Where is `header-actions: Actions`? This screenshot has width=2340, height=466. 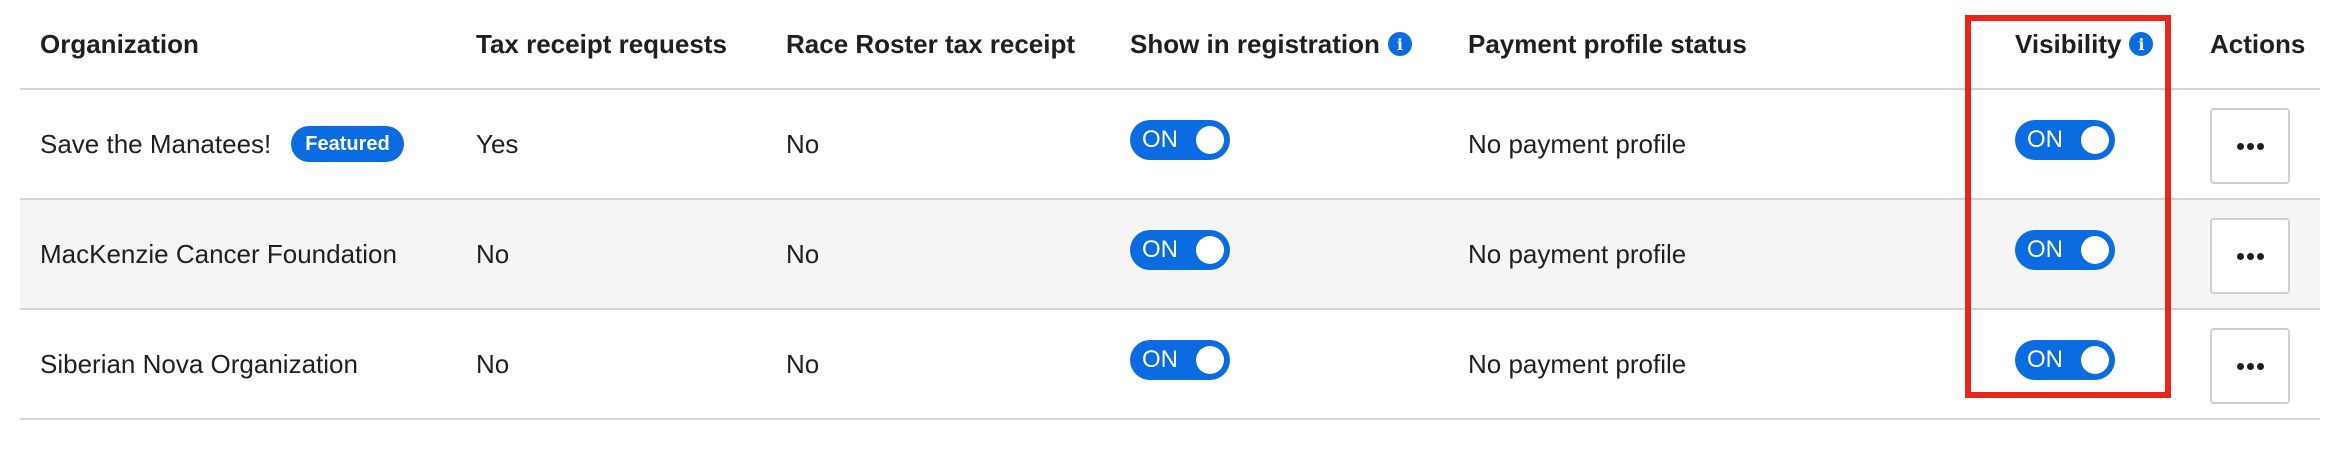 header-actions: Actions is located at coordinates (2258, 43).